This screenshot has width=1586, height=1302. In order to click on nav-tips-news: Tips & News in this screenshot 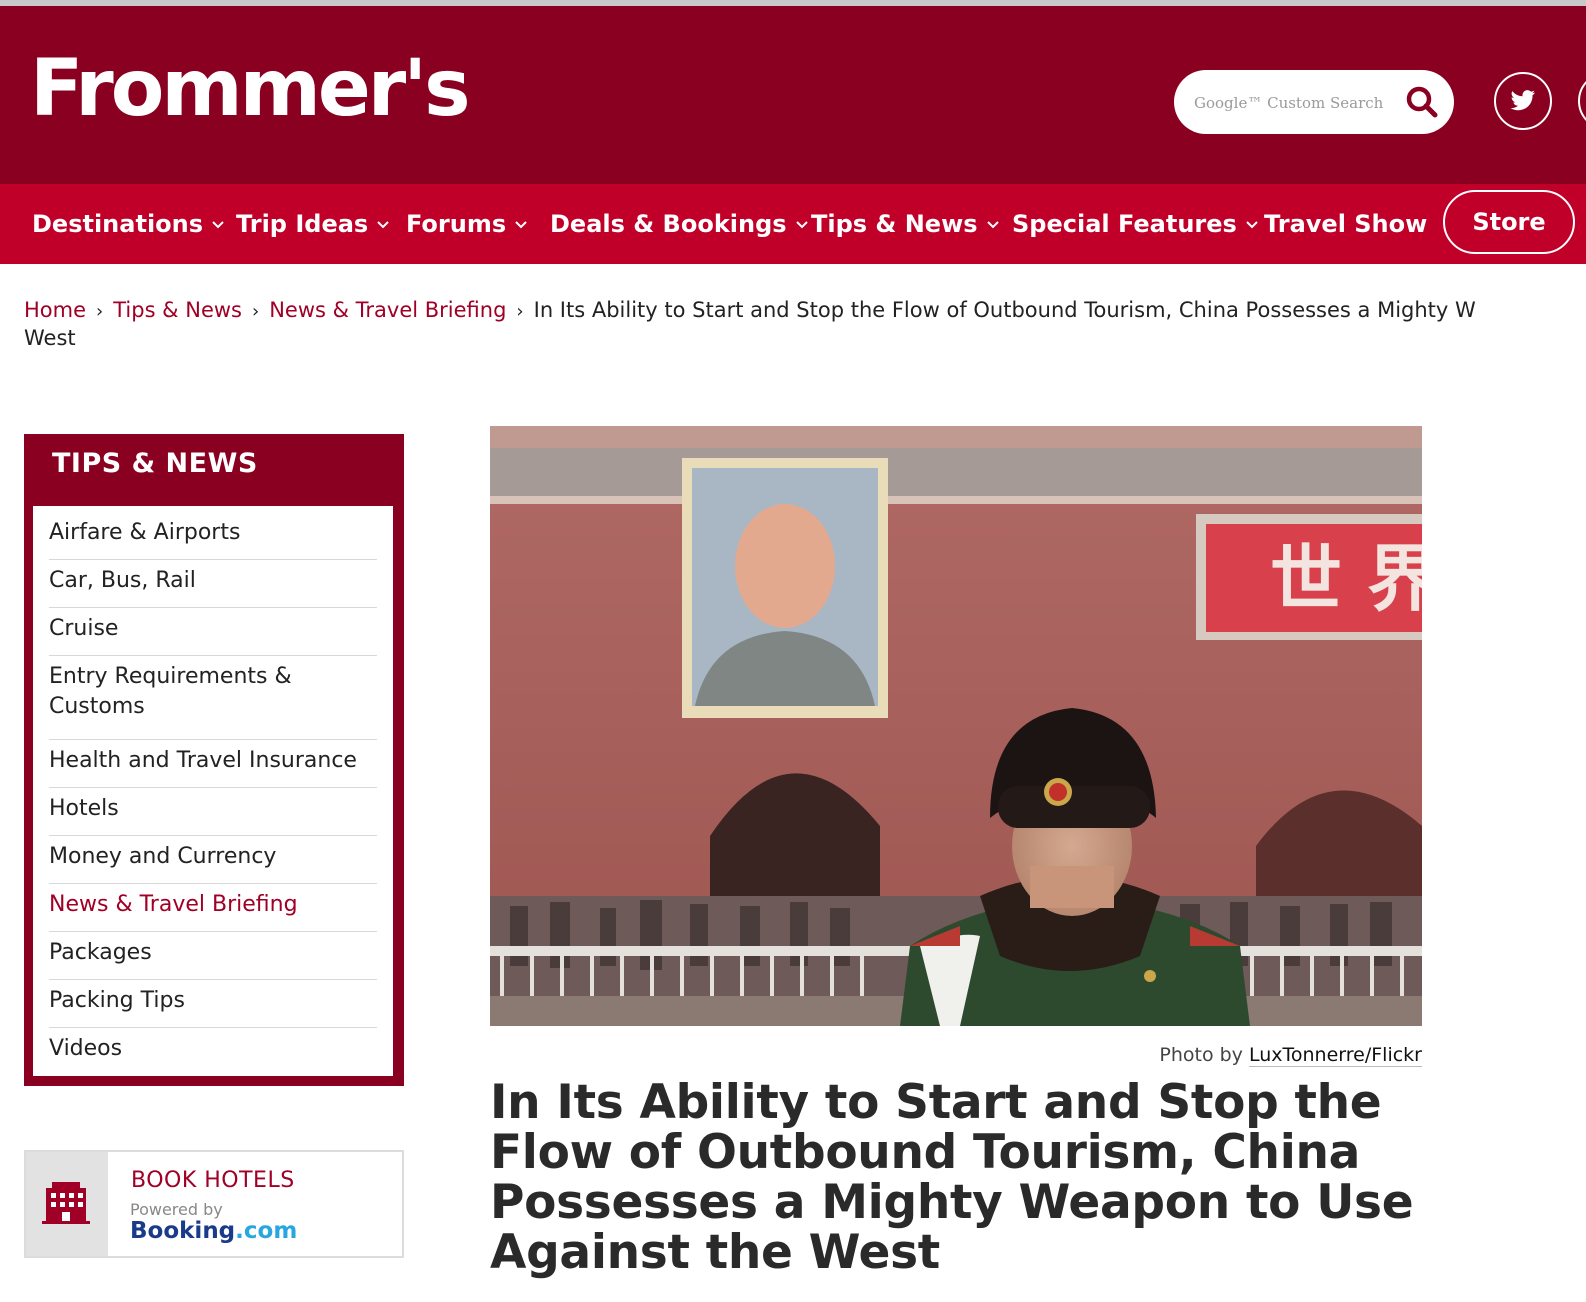, I will do `click(905, 224)`.